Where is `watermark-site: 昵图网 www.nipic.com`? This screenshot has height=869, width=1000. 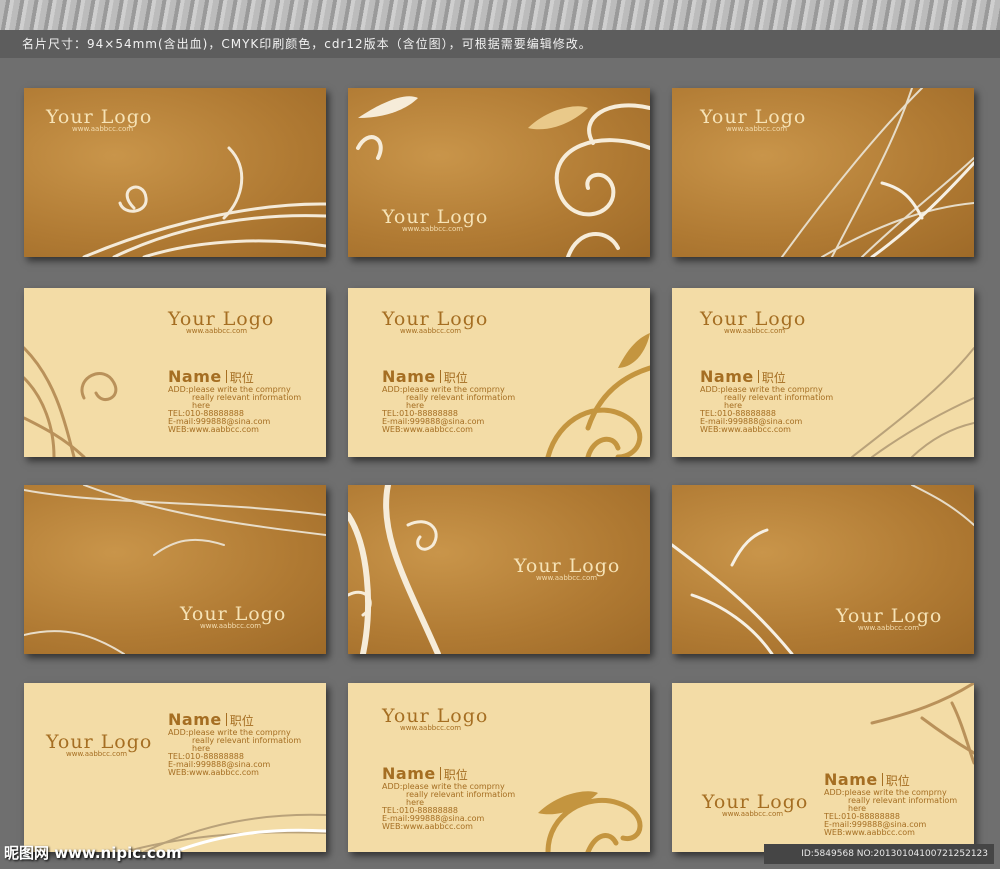
watermark-site: 昵图网 www.nipic.com is located at coordinates (93, 853).